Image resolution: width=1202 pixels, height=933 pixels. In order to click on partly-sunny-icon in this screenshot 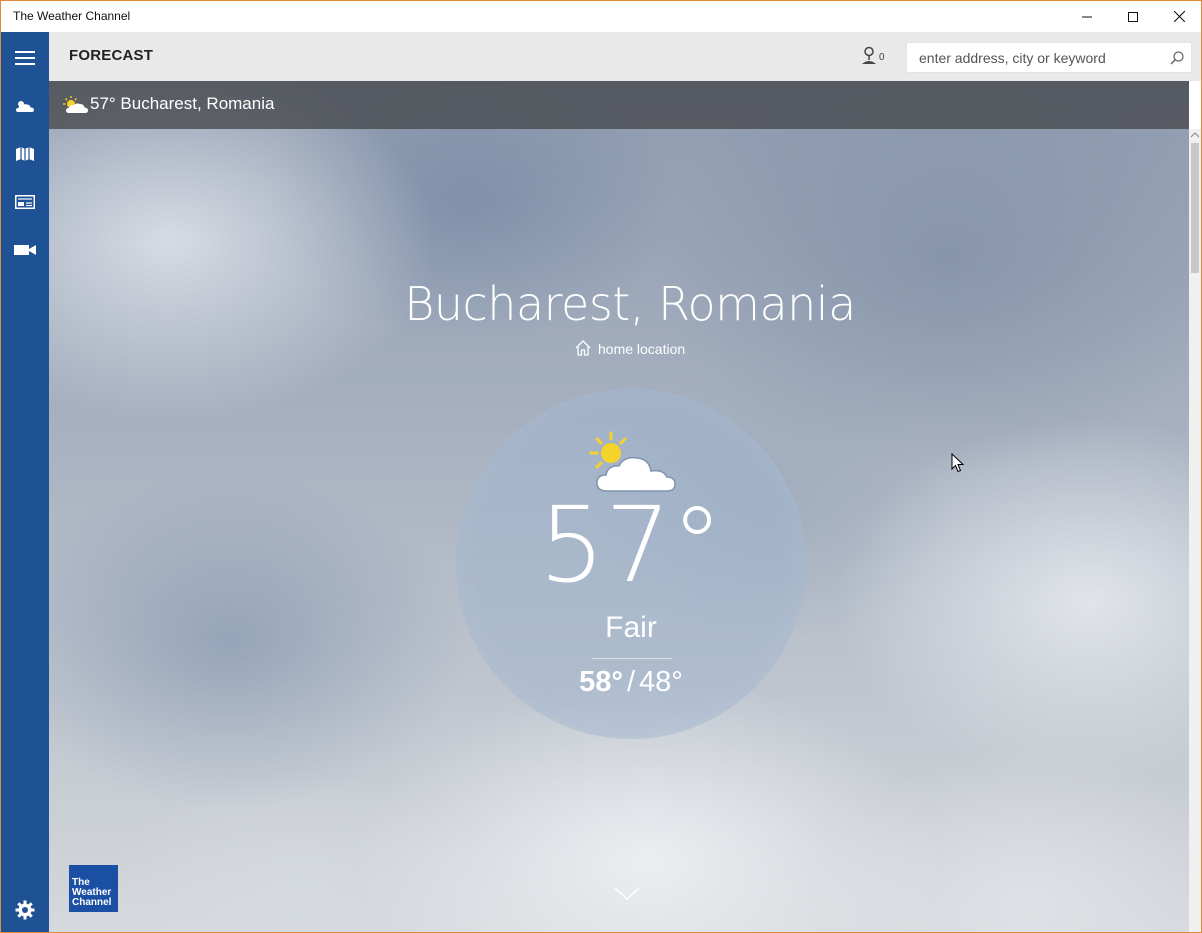, I will do `click(75, 104)`.